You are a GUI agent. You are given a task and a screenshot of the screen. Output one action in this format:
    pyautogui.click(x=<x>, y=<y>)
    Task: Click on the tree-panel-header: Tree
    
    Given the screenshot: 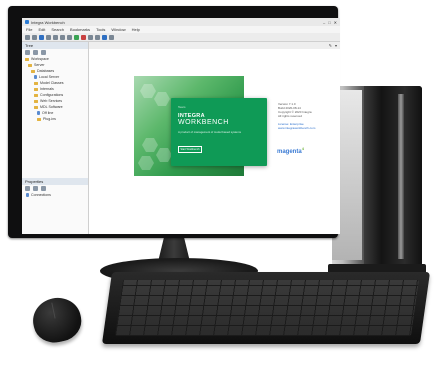 What is the action you would take?
    pyautogui.click(x=55, y=45)
    